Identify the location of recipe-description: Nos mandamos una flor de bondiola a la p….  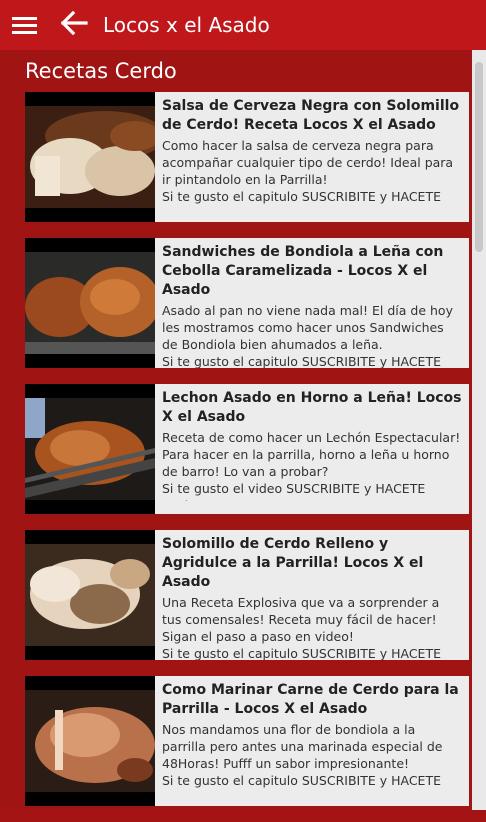
(302, 755).